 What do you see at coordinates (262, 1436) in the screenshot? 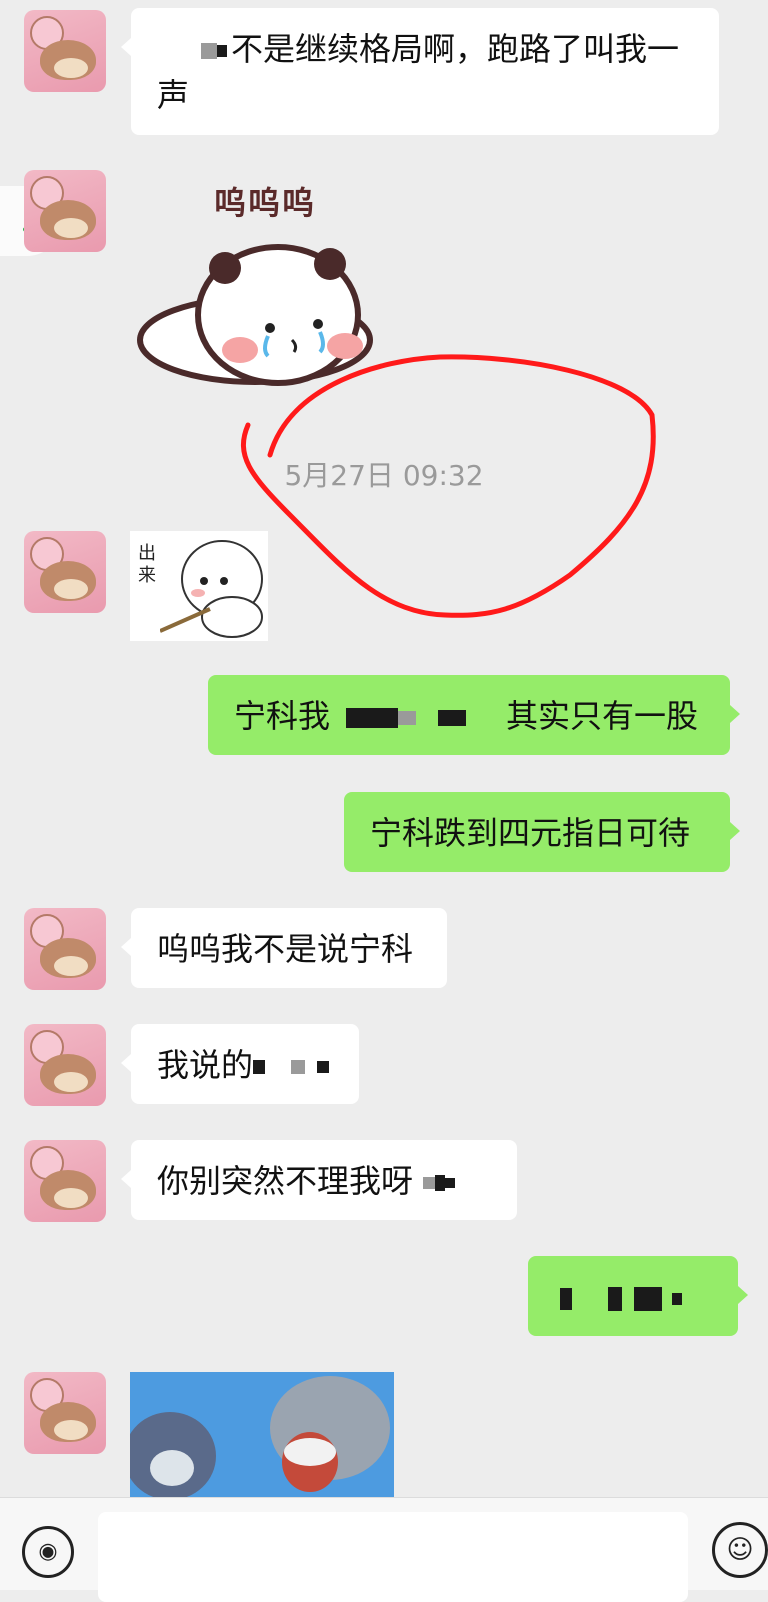
I see `cartoon-image` at bounding box center [262, 1436].